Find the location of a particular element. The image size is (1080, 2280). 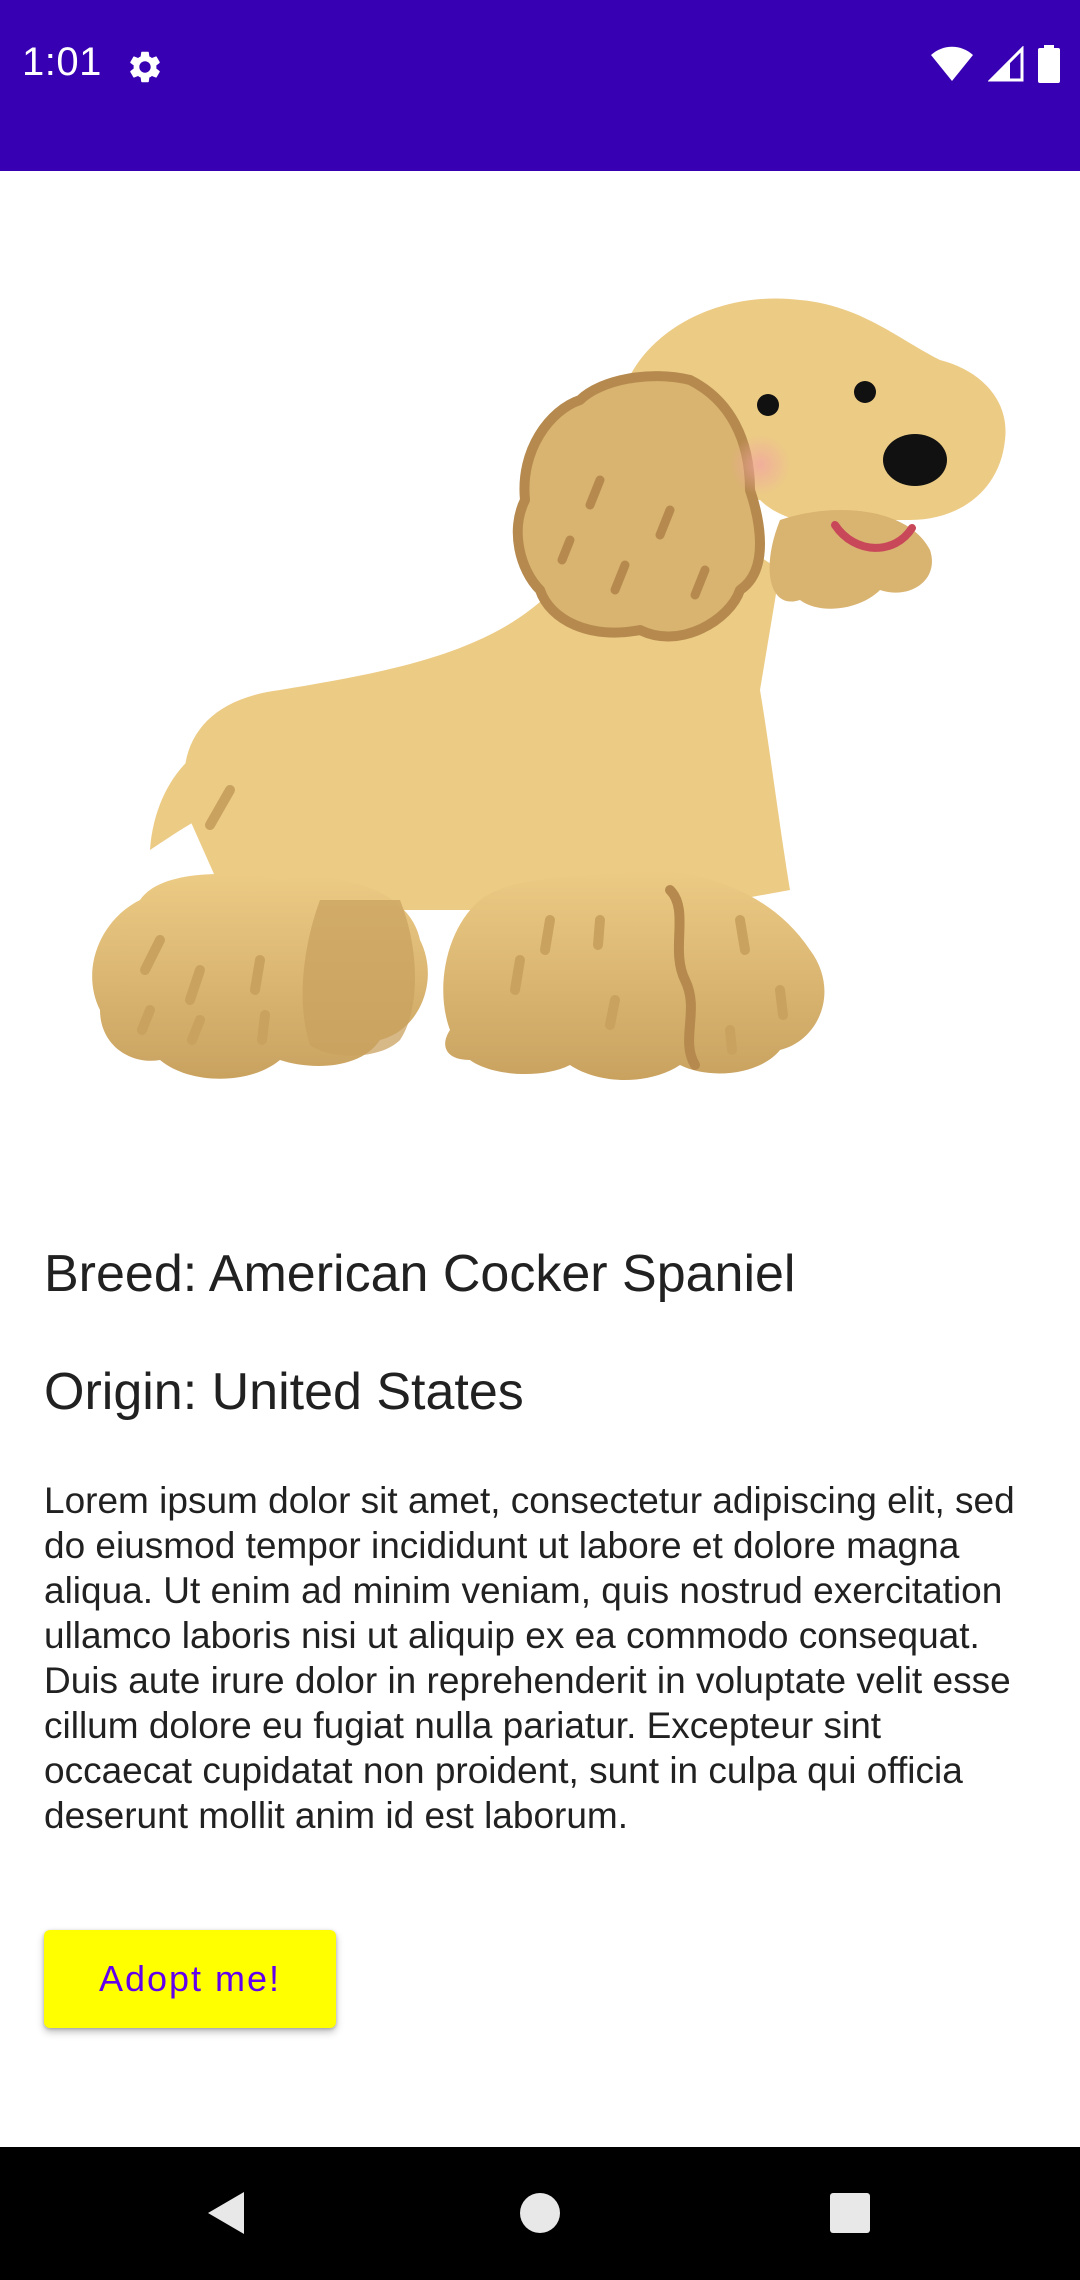

settings-icon is located at coordinates (145, 67).